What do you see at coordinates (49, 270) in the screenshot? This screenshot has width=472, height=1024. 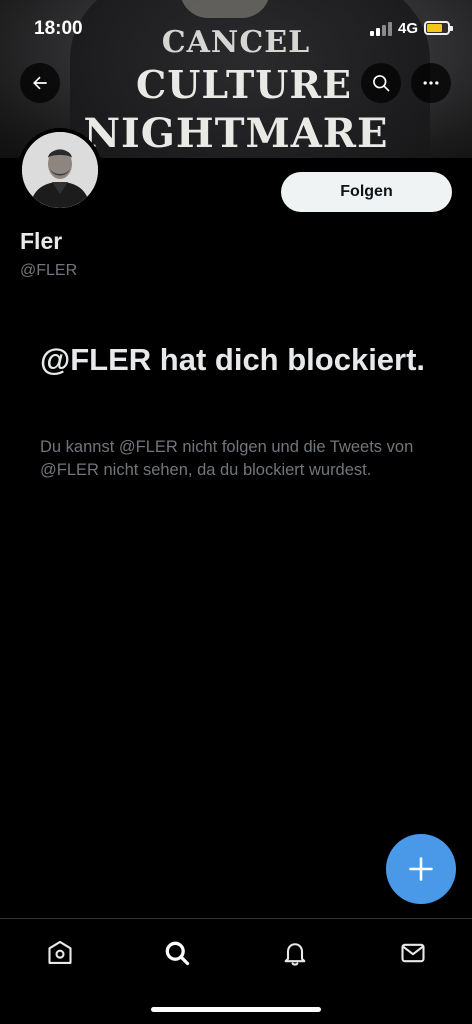 I see `profile-handle: @FLER` at bounding box center [49, 270].